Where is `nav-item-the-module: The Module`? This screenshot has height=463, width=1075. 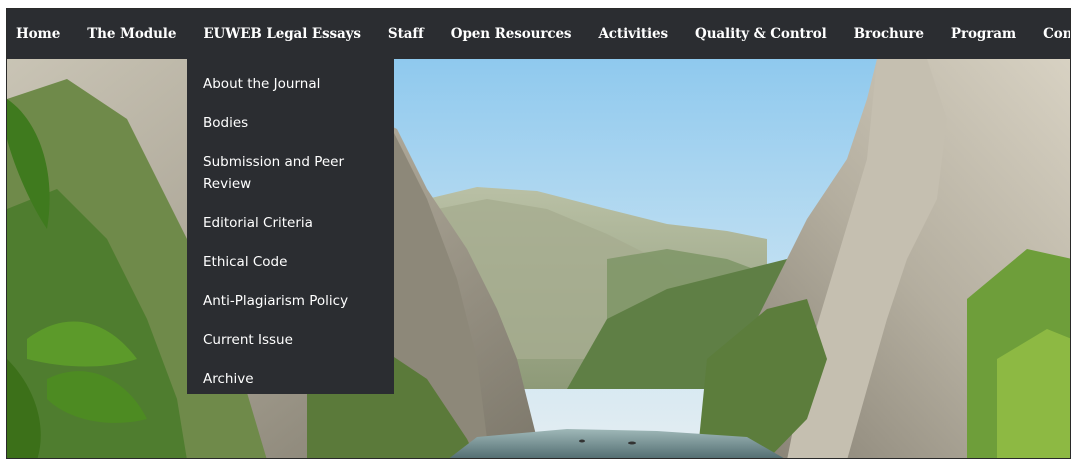 nav-item-the-module: The Module is located at coordinates (131, 34).